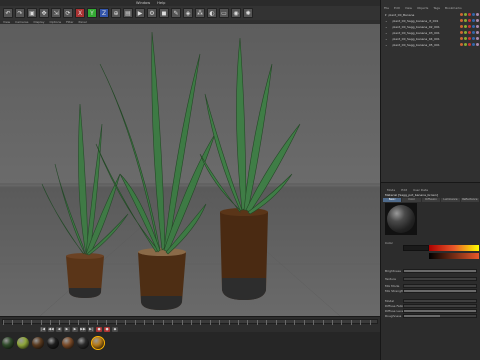 The height and width of the screenshot is (360, 480). Describe the element at coordinates (454, 256) in the screenshot. I see `color-saturation-picker` at that location.